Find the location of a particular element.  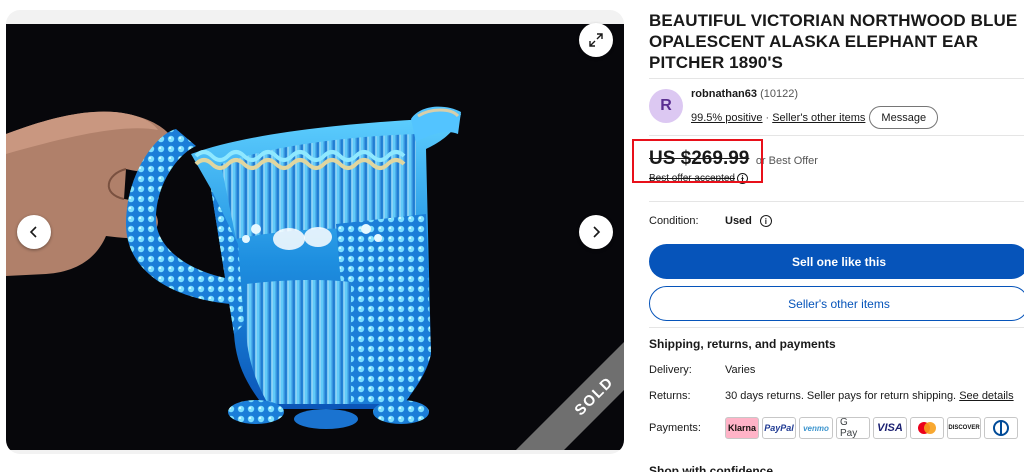

chevron-left-icon is located at coordinates (33, 232).